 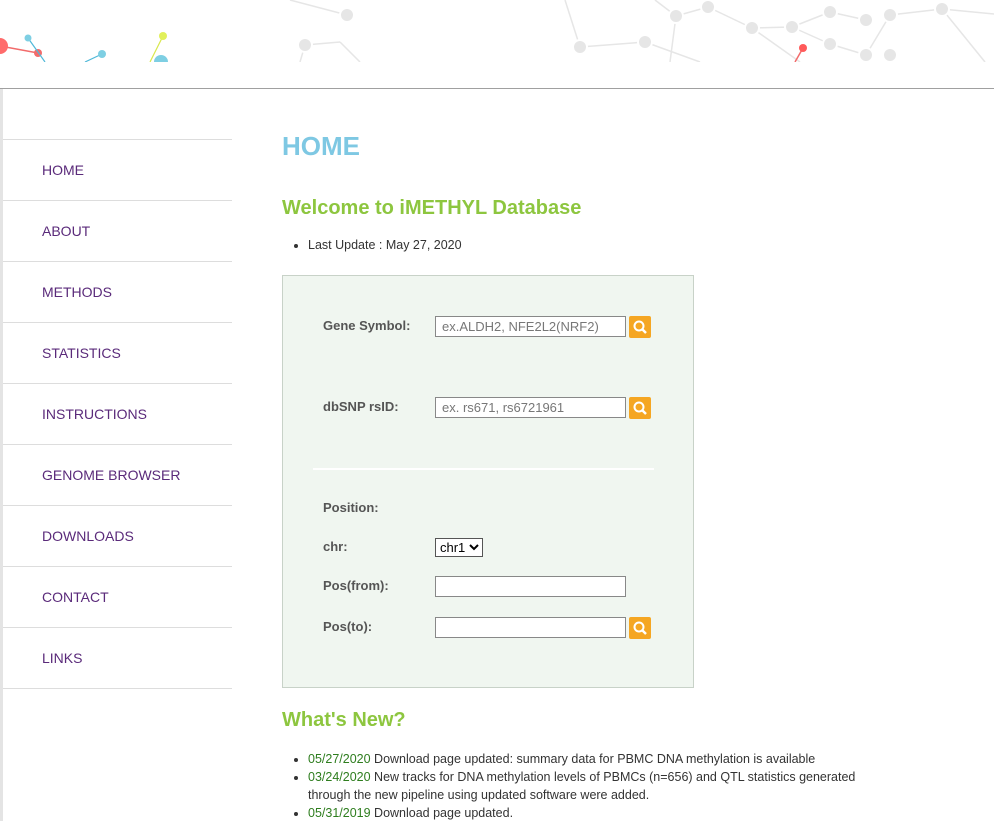 What do you see at coordinates (530, 627) in the screenshot?
I see `pos-to-input` at bounding box center [530, 627].